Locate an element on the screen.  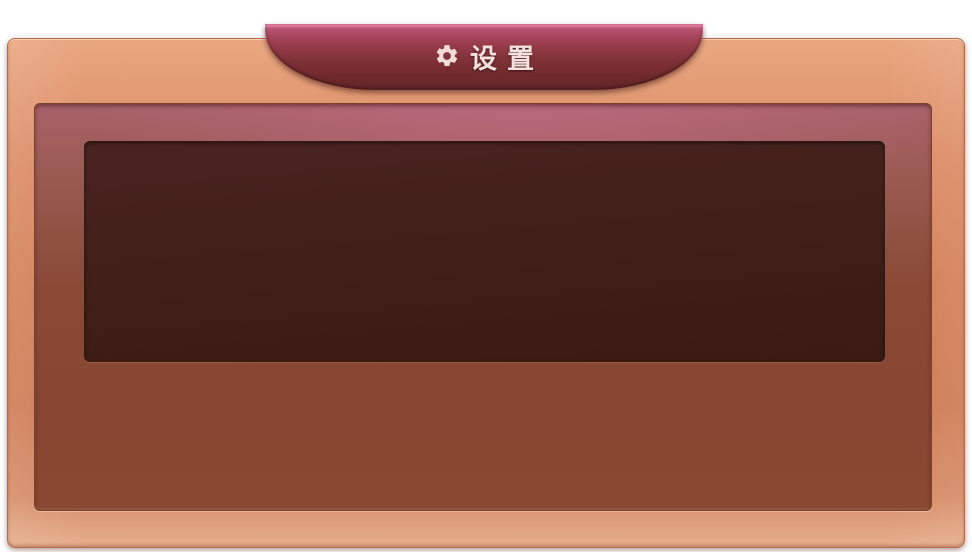
window-title: 设置 is located at coordinates (507, 59).